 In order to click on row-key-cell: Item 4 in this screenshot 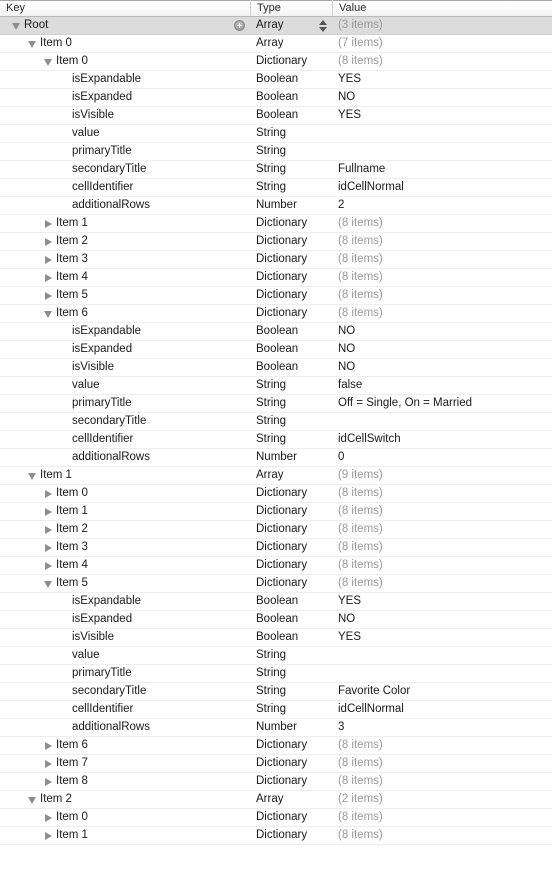, I will do `click(125, 565)`.